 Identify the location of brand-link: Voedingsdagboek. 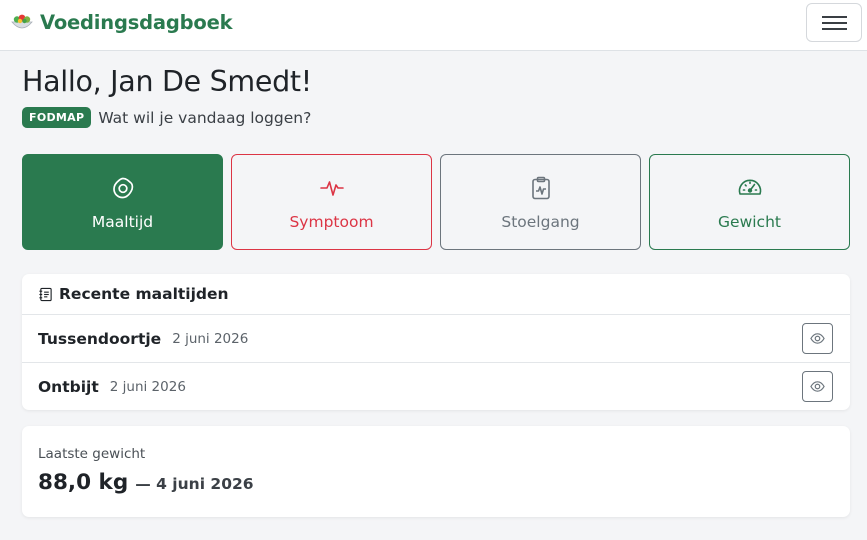
(121, 22).